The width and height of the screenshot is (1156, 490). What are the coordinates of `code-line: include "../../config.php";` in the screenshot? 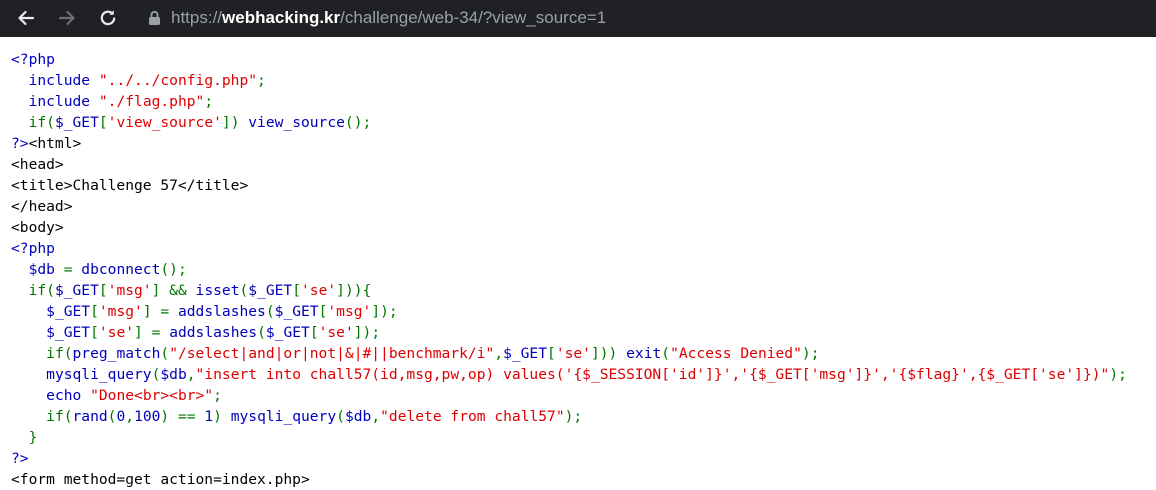 It's located at (147, 80).